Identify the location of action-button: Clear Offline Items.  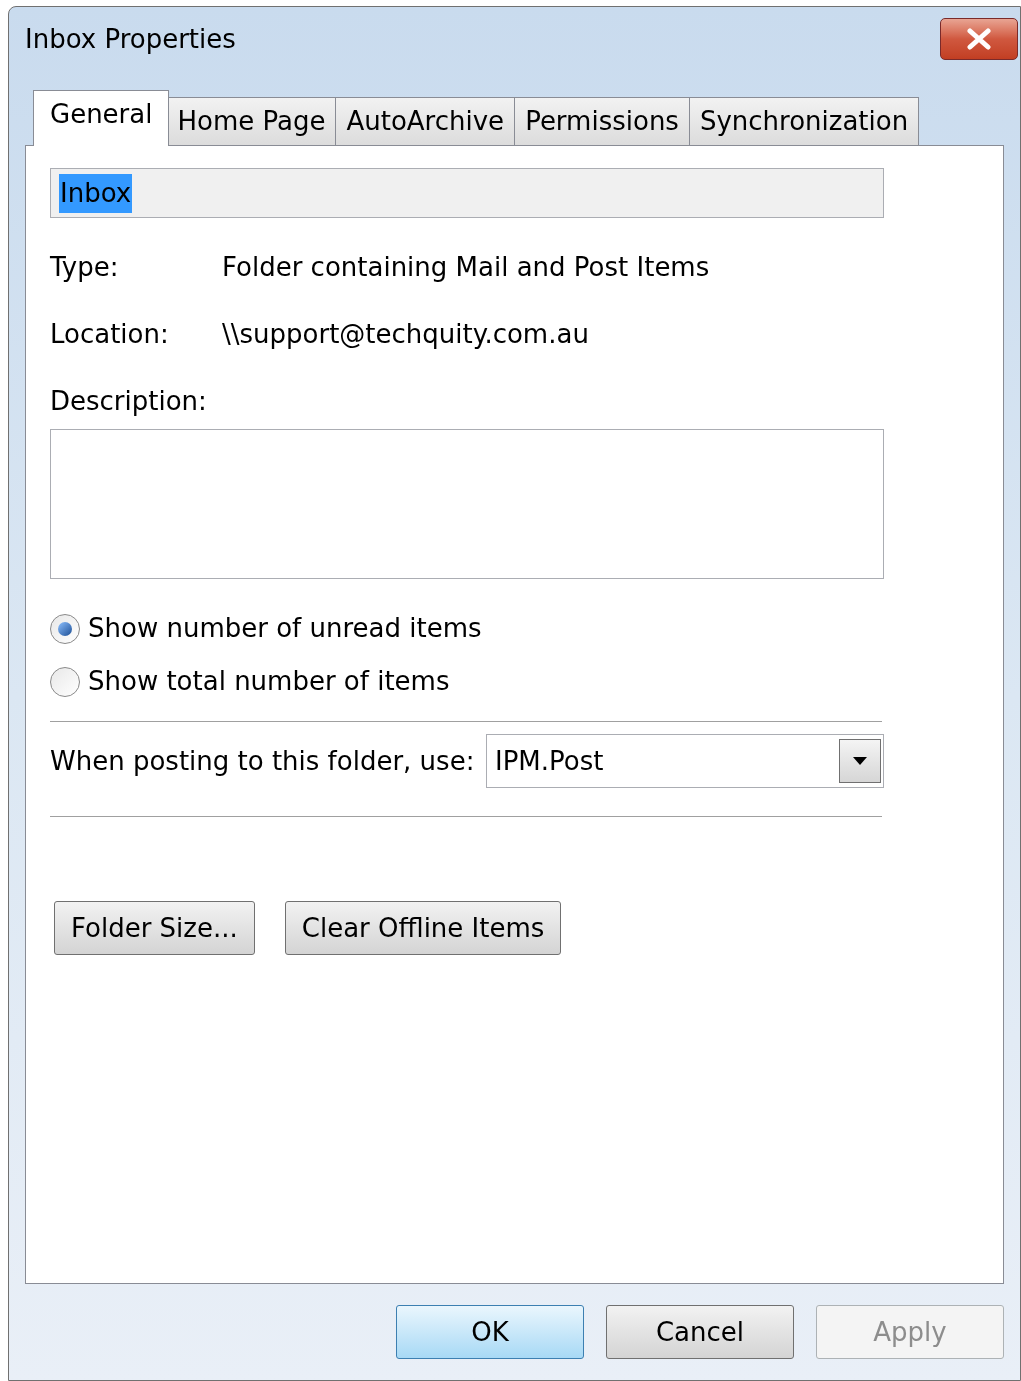
(423, 928).